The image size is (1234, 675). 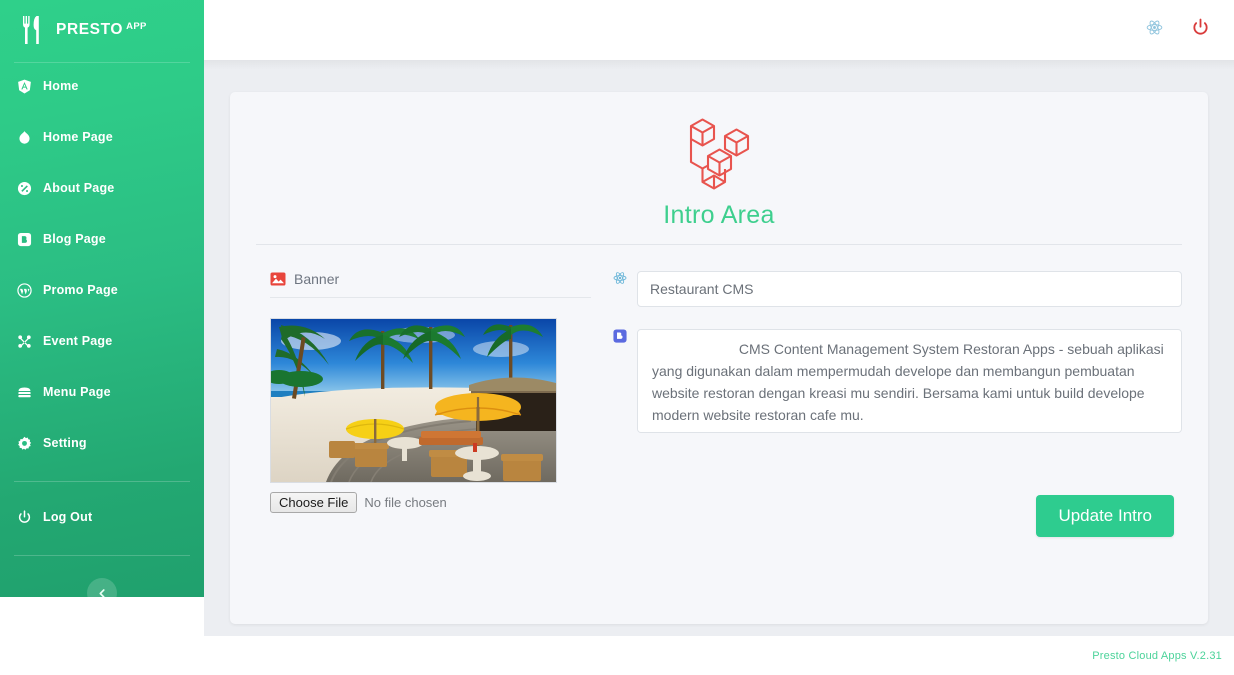 I want to click on sidebar-item-about-page: About Page, so click(x=102, y=188).